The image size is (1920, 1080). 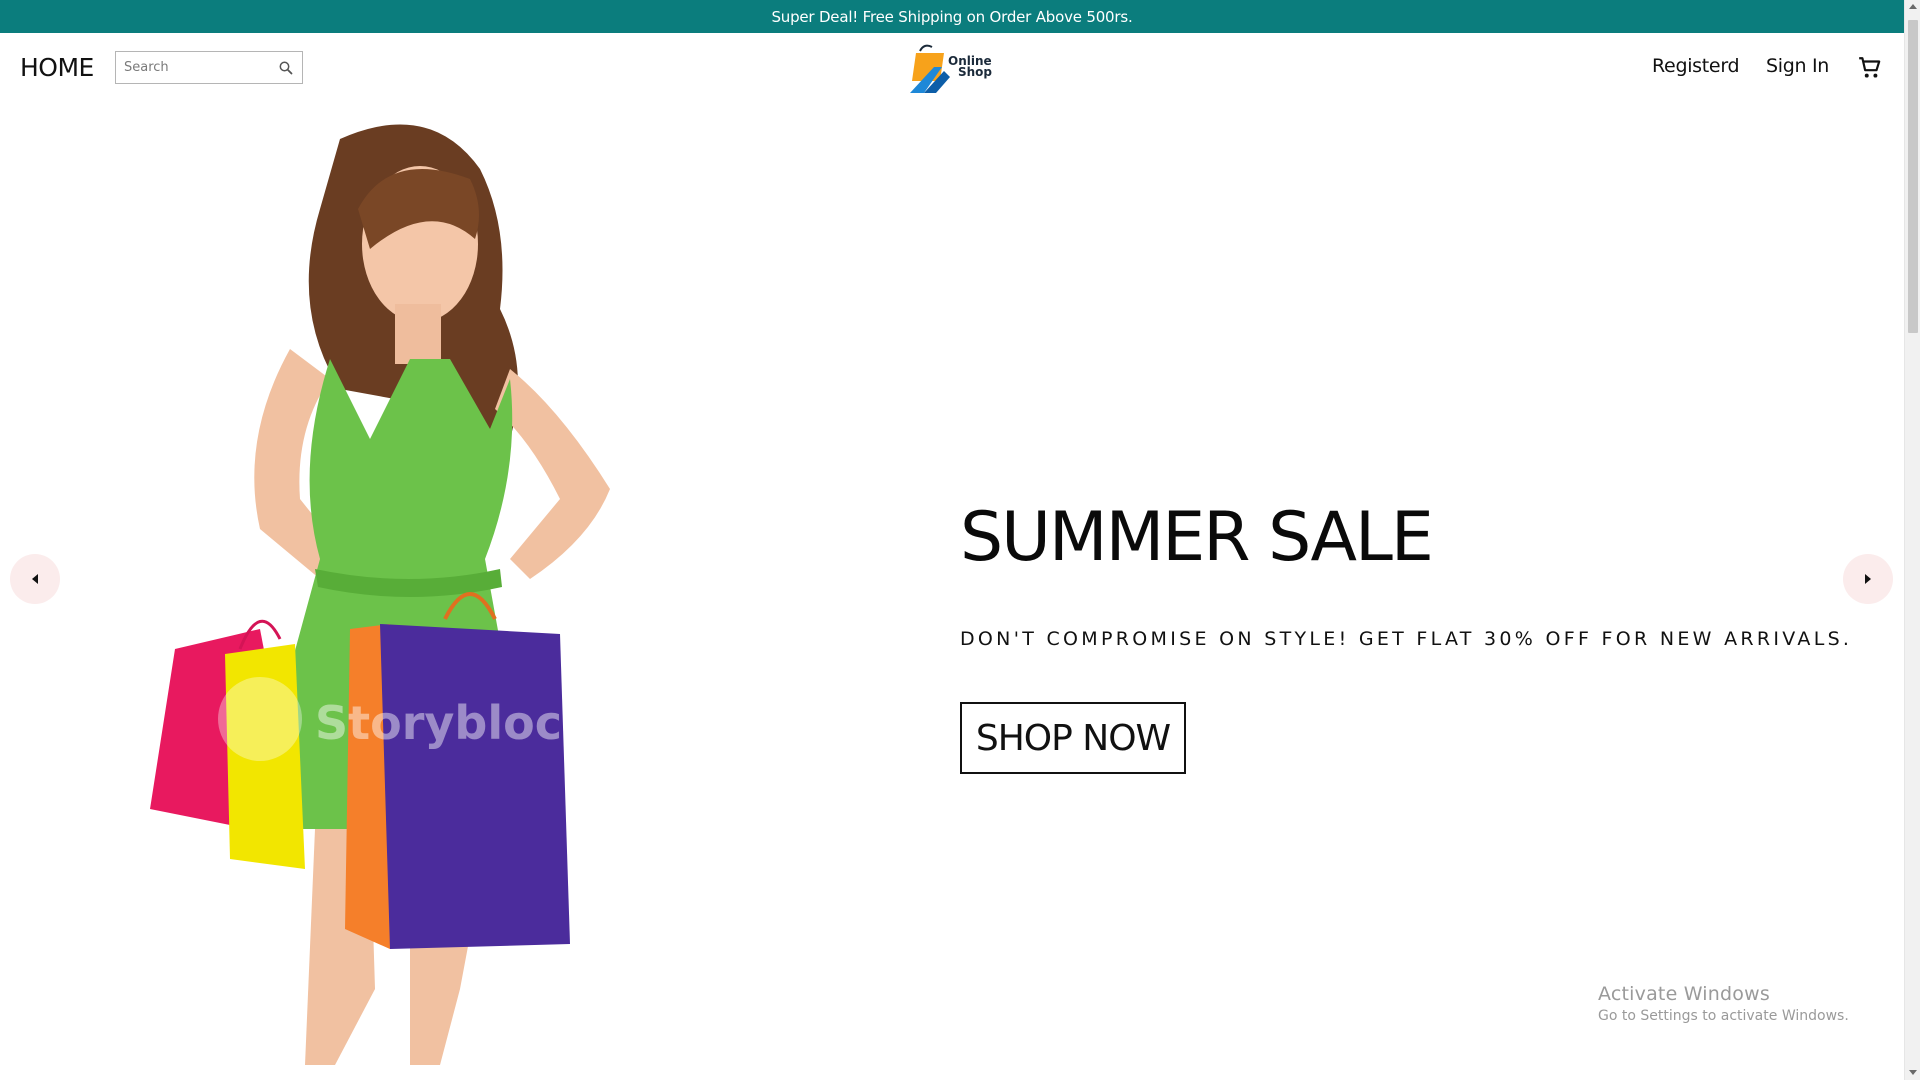 I want to click on shop-now-button: SHOP NOW, so click(x=1073, y=738).